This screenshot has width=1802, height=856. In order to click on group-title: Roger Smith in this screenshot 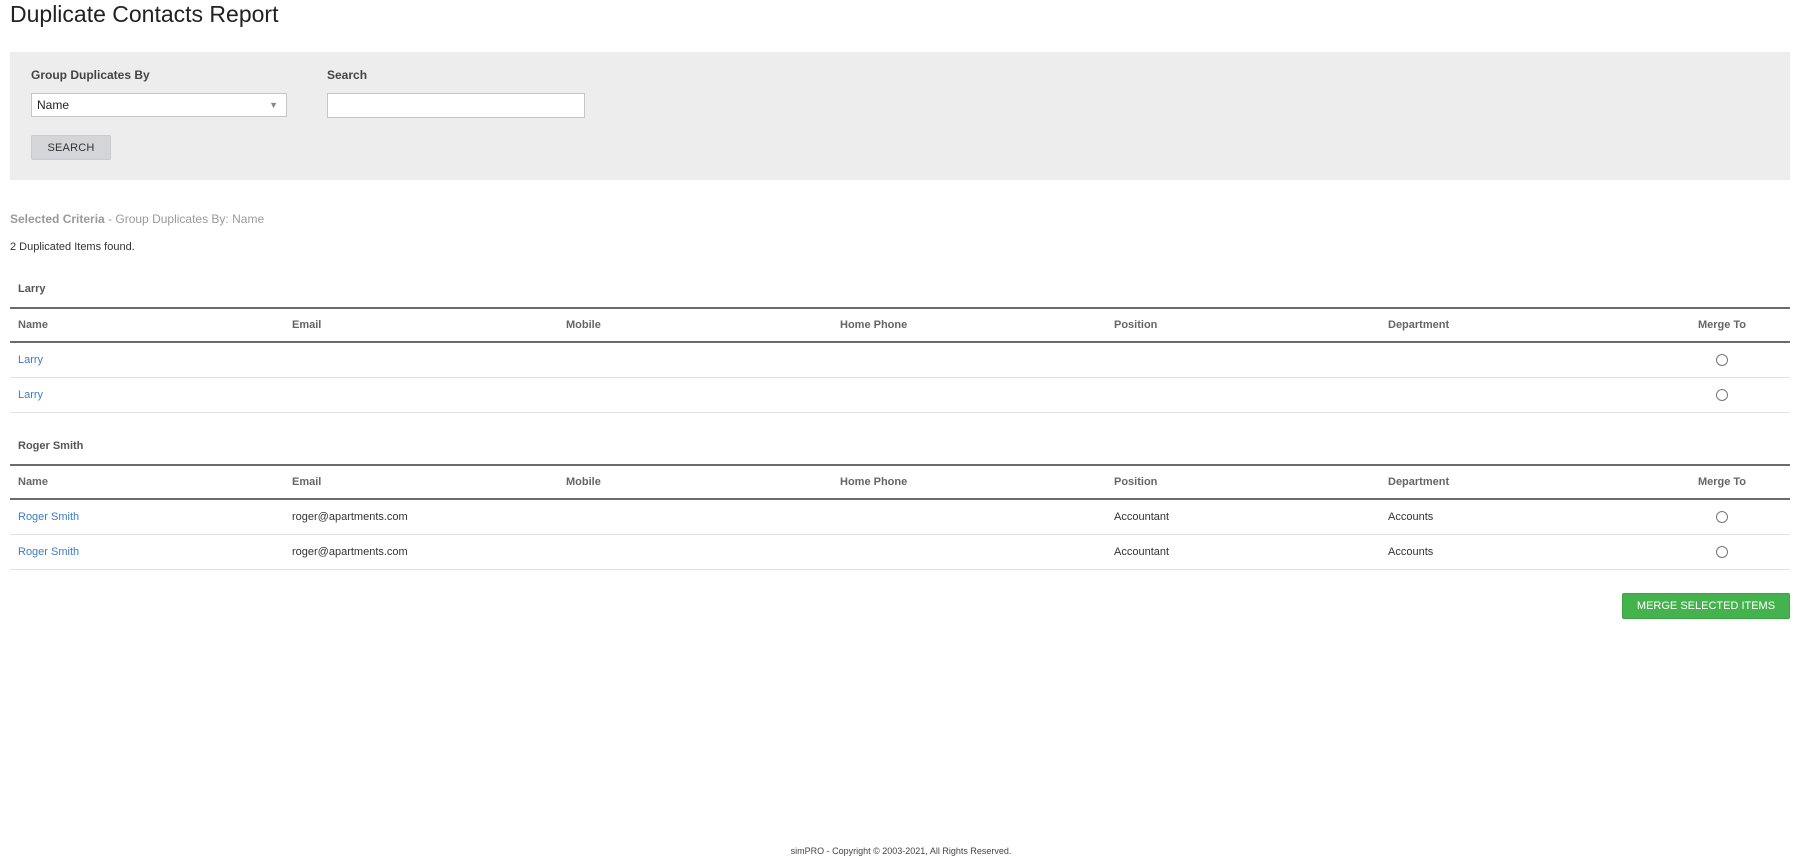, I will do `click(51, 446)`.